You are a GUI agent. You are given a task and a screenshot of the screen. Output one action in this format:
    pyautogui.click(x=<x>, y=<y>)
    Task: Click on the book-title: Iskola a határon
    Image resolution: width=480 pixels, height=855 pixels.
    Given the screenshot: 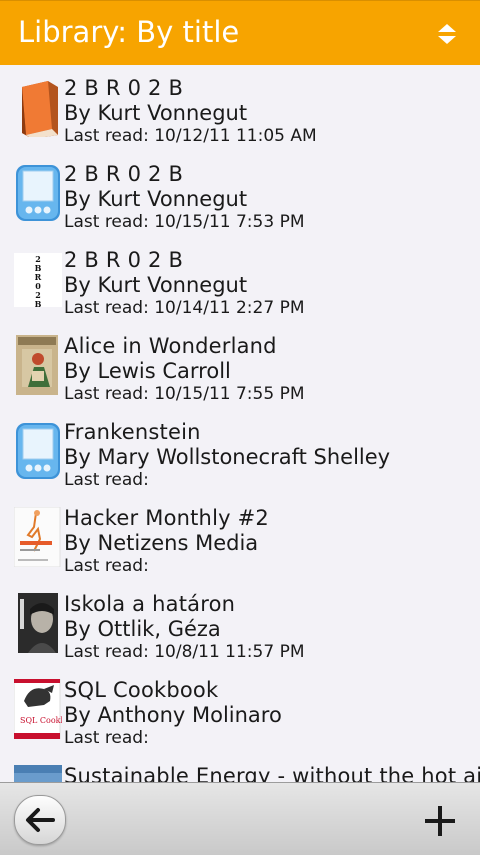 What is the action you would take?
    pyautogui.click(x=150, y=604)
    